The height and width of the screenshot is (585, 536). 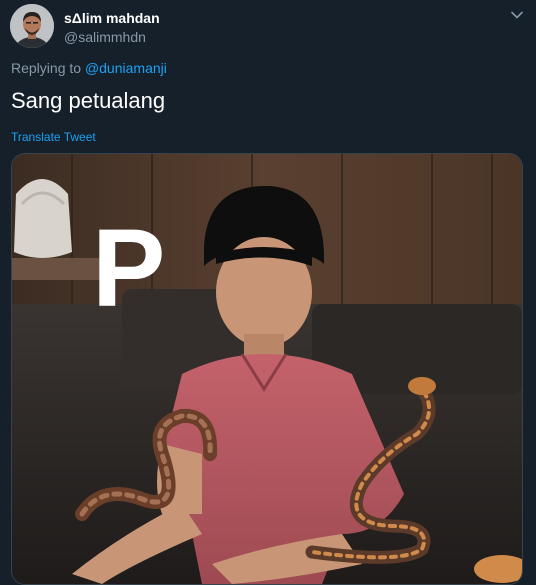 I want to click on overlay-letter: P, so click(x=128, y=268).